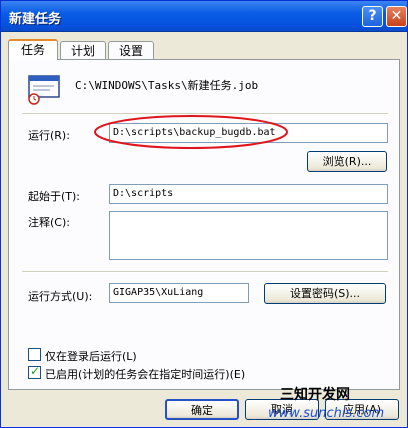 Image resolution: width=408 pixels, height=428 pixels. I want to click on comment-textarea, so click(248, 235).